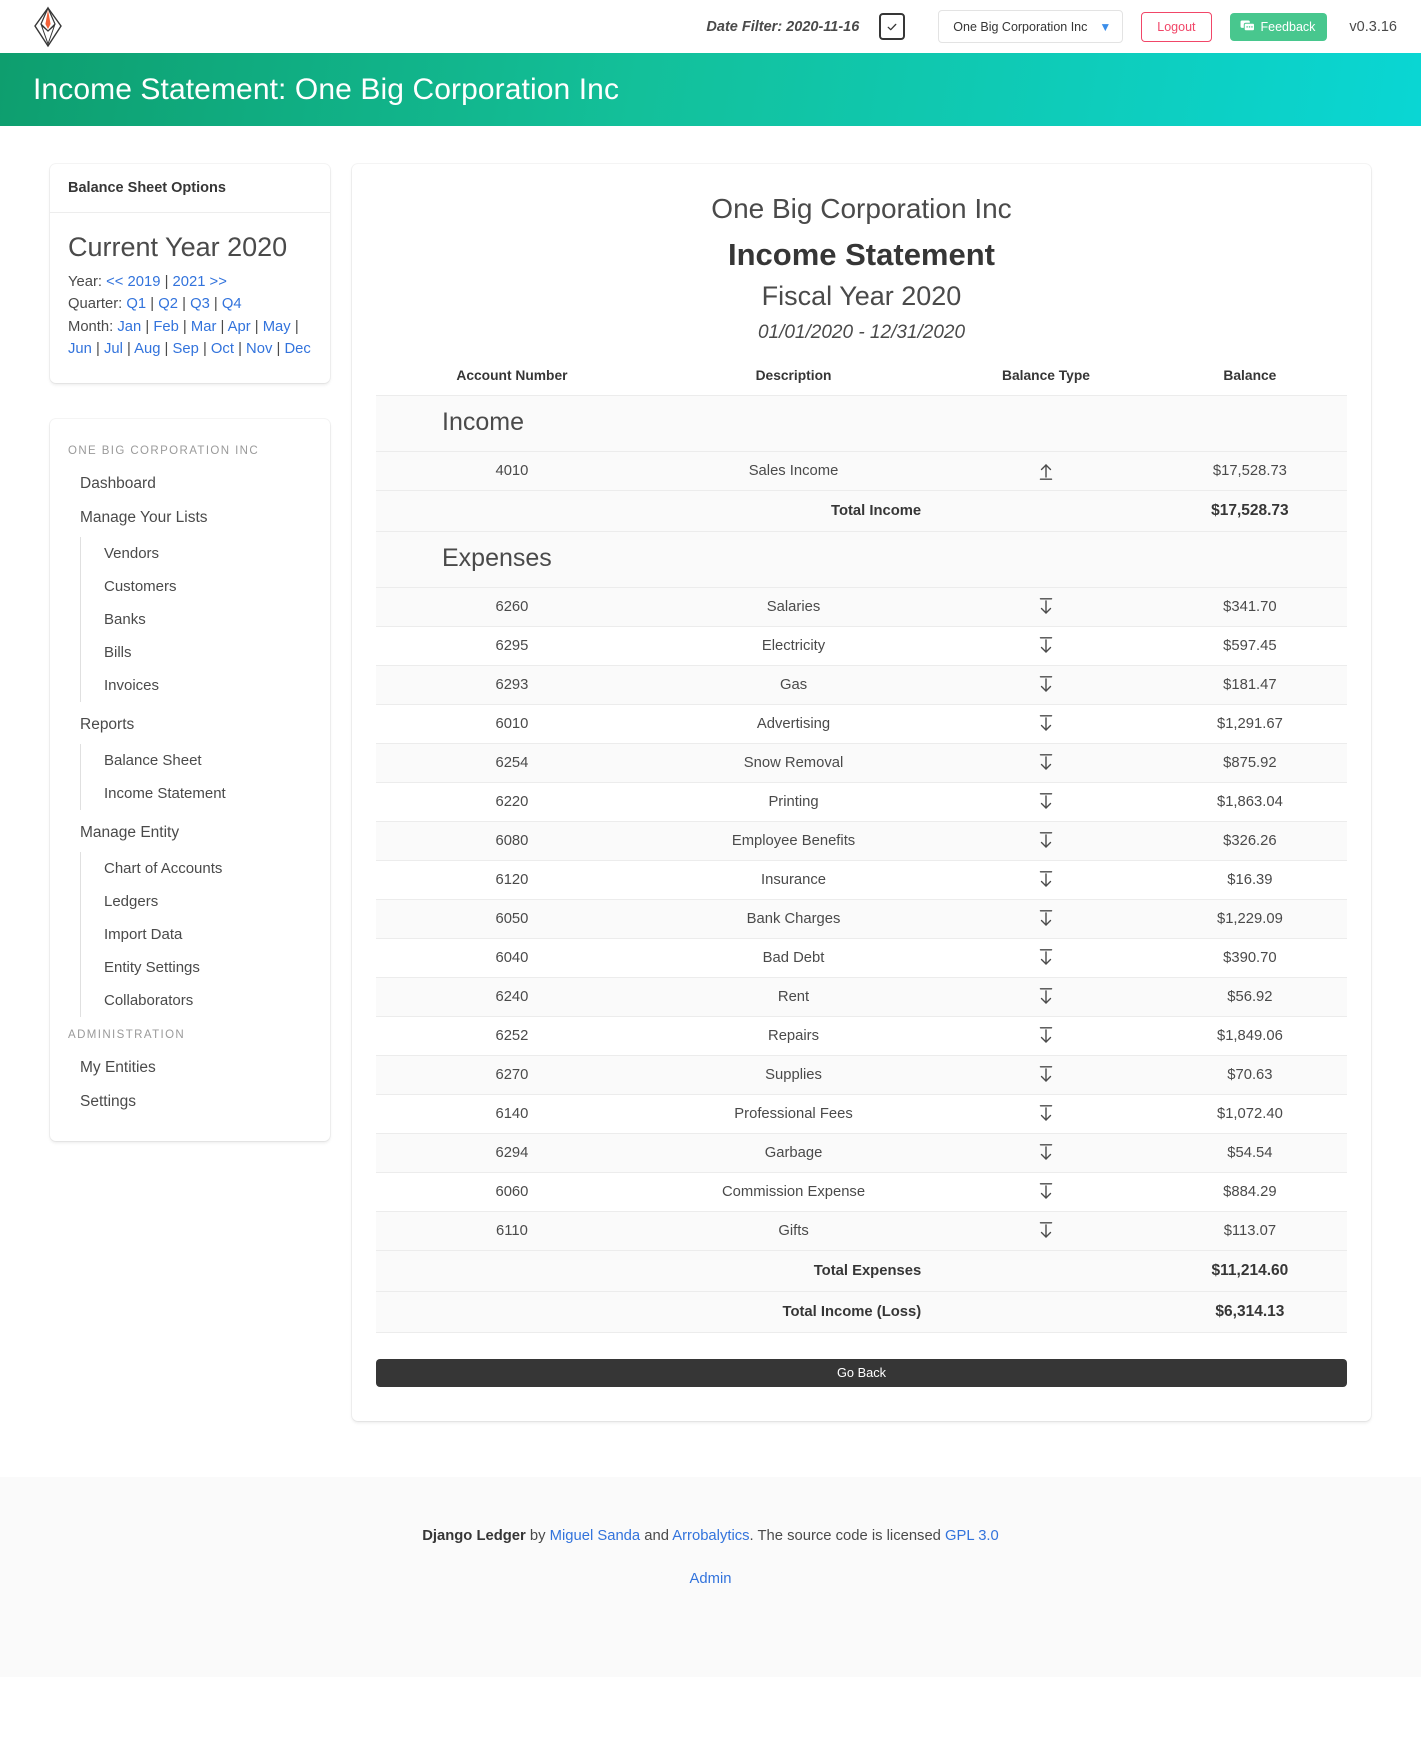  Describe the element at coordinates (205, 586) in the screenshot. I see `sidebar-item-customers: Customers` at that location.